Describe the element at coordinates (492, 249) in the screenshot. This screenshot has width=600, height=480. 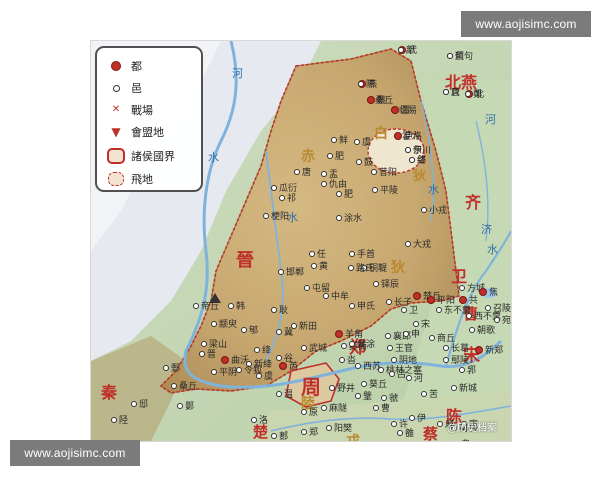
I see `river-label-shui4: 水` at that location.